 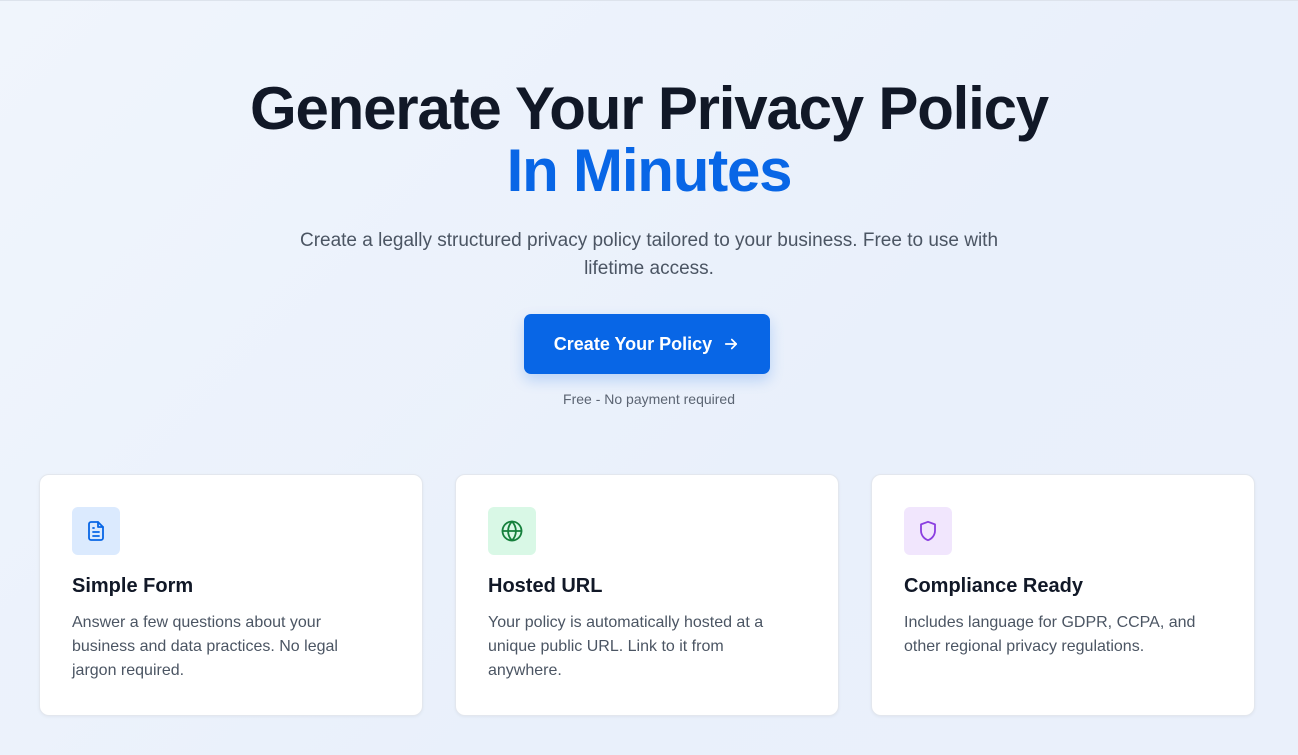 What do you see at coordinates (649, 108) in the screenshot?
I see `headline-line-1: Generate Your Privacy Policy` at bounding box center [649, 108].